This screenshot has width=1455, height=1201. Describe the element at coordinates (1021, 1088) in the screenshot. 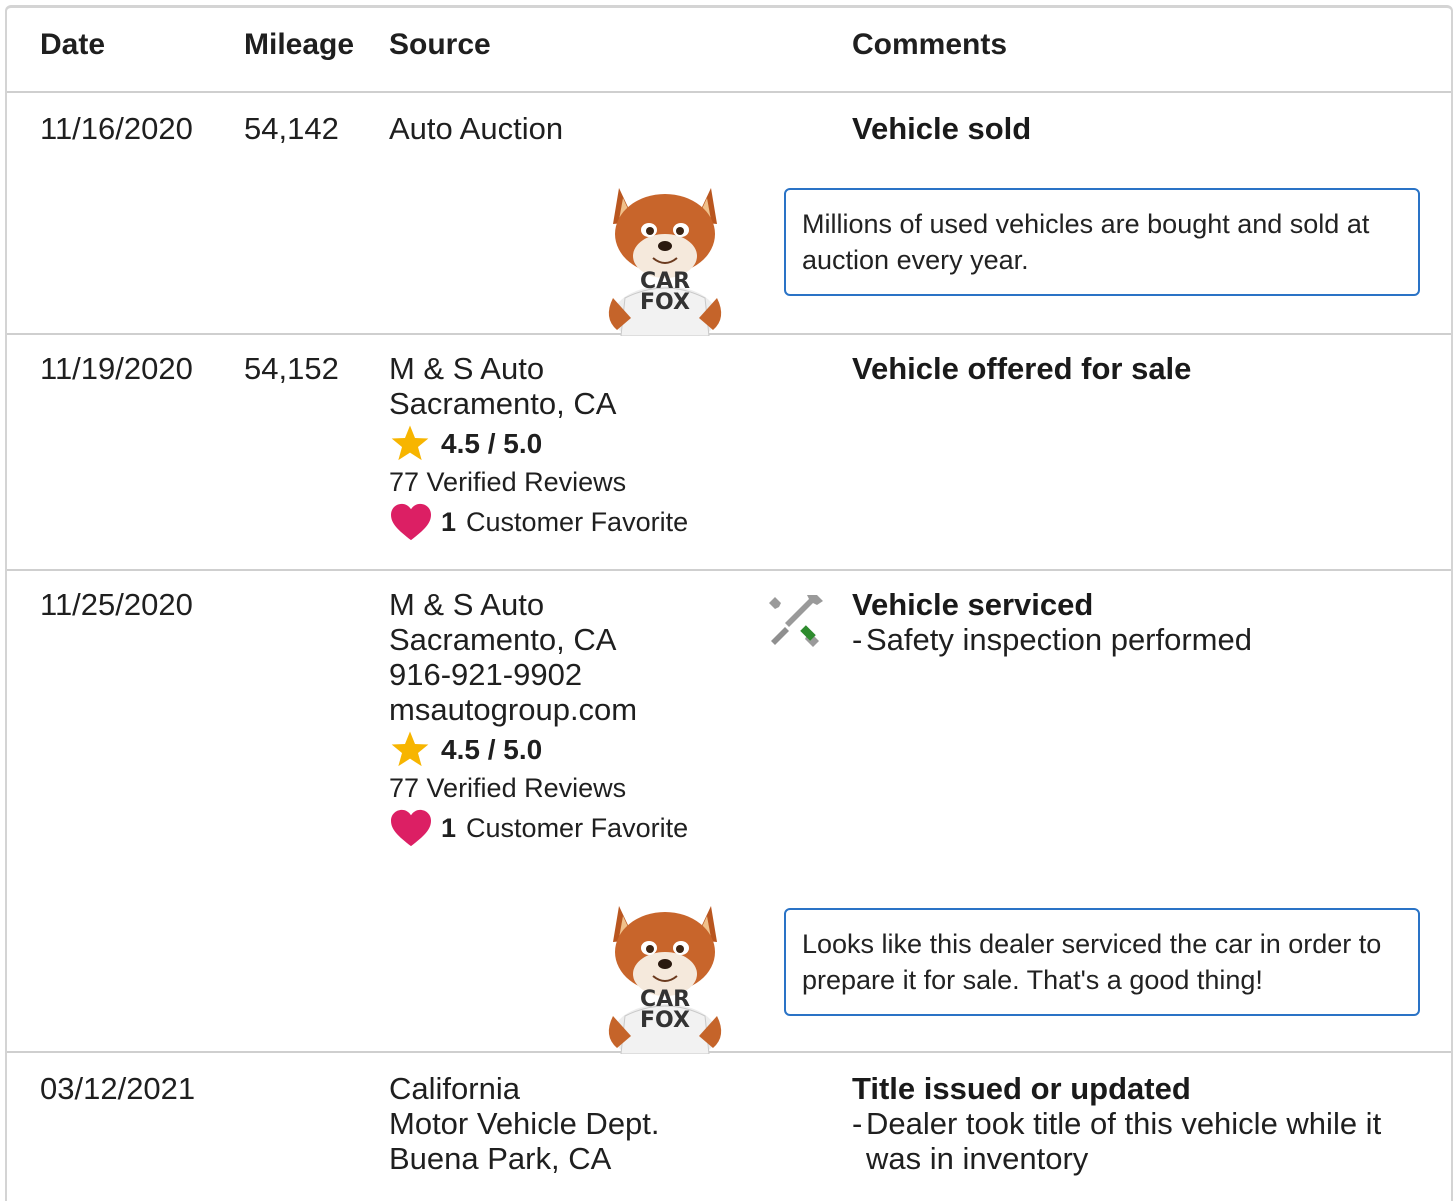

I see `comment-title: Title issued or updated` at that location.